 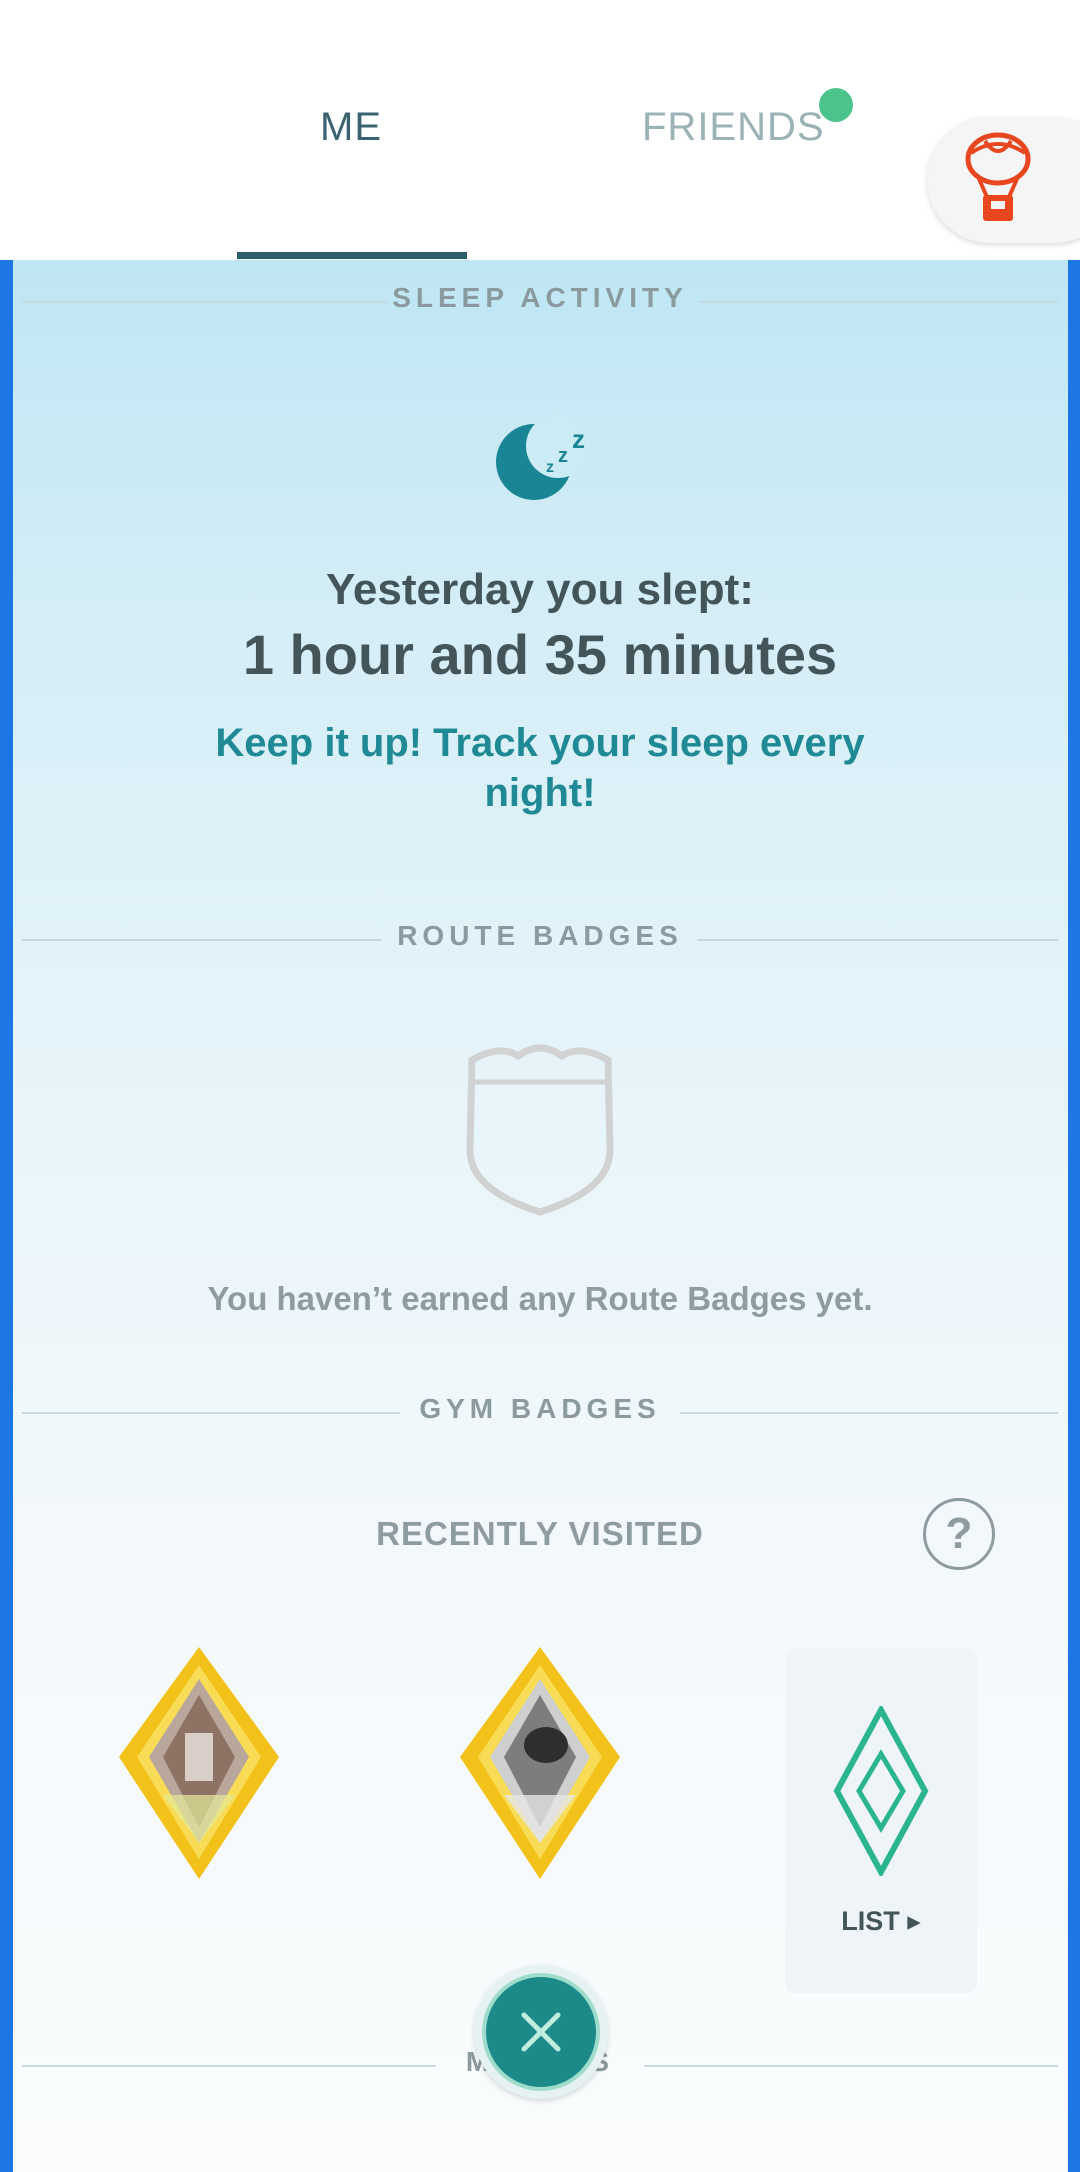 I want to click on gym-badges-list-button: LIST ▸, so click(x=881, y=1820).